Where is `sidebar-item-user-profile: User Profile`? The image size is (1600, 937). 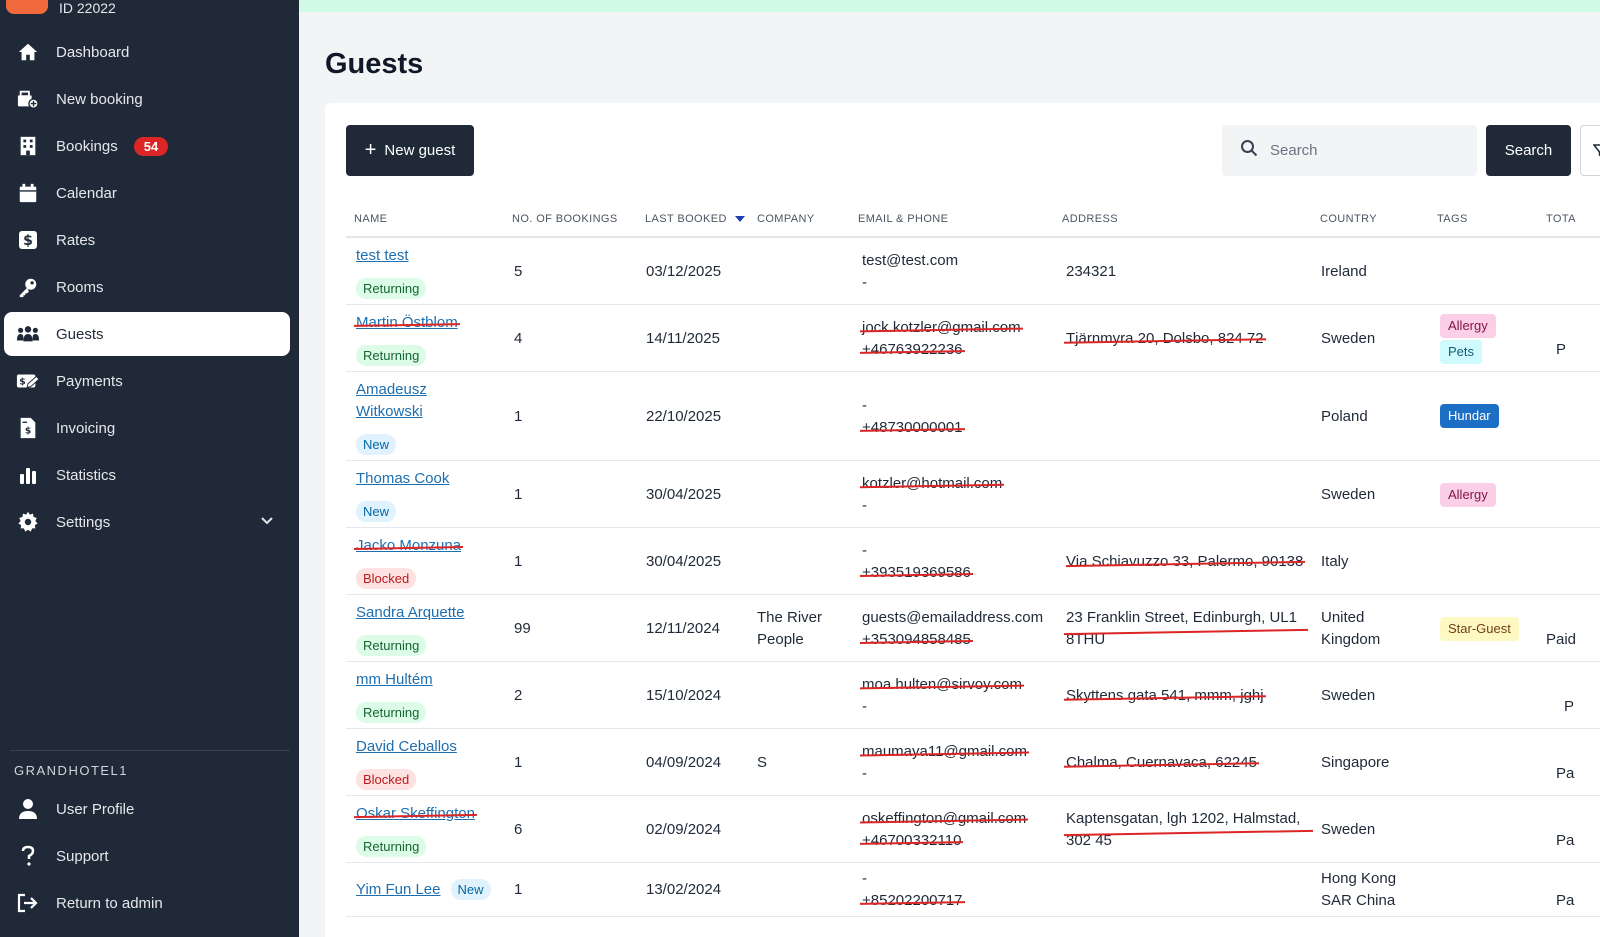 sidebar-item-user-profile: User Profile is located at coordinates (147, 809).